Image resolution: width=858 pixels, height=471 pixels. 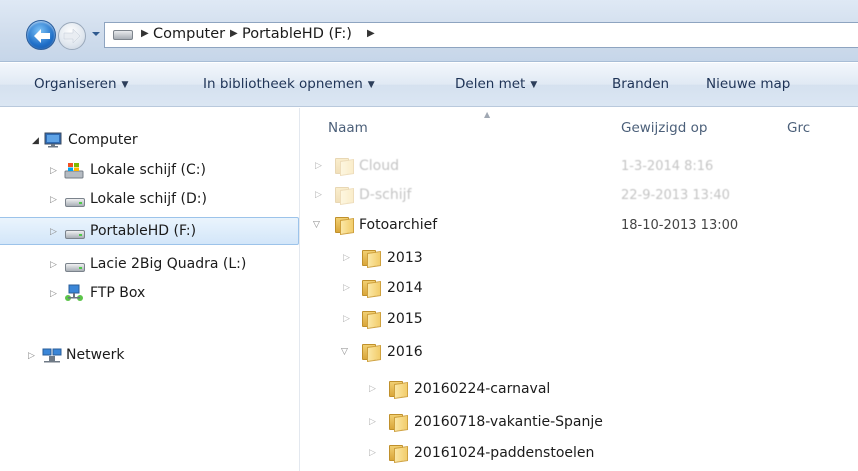 What do you see at coordinates (675, 195) in the screenshot?
I see `file-date: 22-9-2013 13:40` at bounding box center [675, 195].